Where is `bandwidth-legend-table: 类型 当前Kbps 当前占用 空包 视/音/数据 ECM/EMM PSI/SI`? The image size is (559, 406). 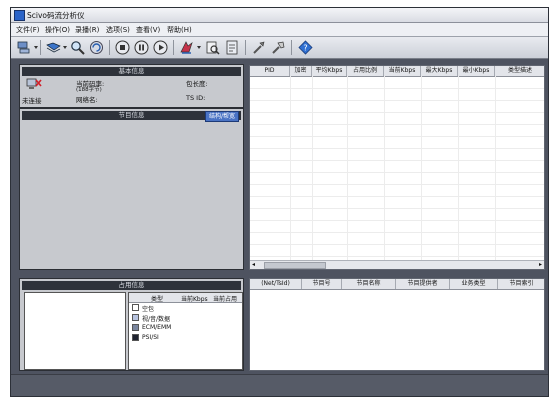
bandwidth-legend-table: 类型 当前Kbps 当前占用 空包 视/音/数据 ECM/EMM PSI/SI is located at coordinates (185, 331).